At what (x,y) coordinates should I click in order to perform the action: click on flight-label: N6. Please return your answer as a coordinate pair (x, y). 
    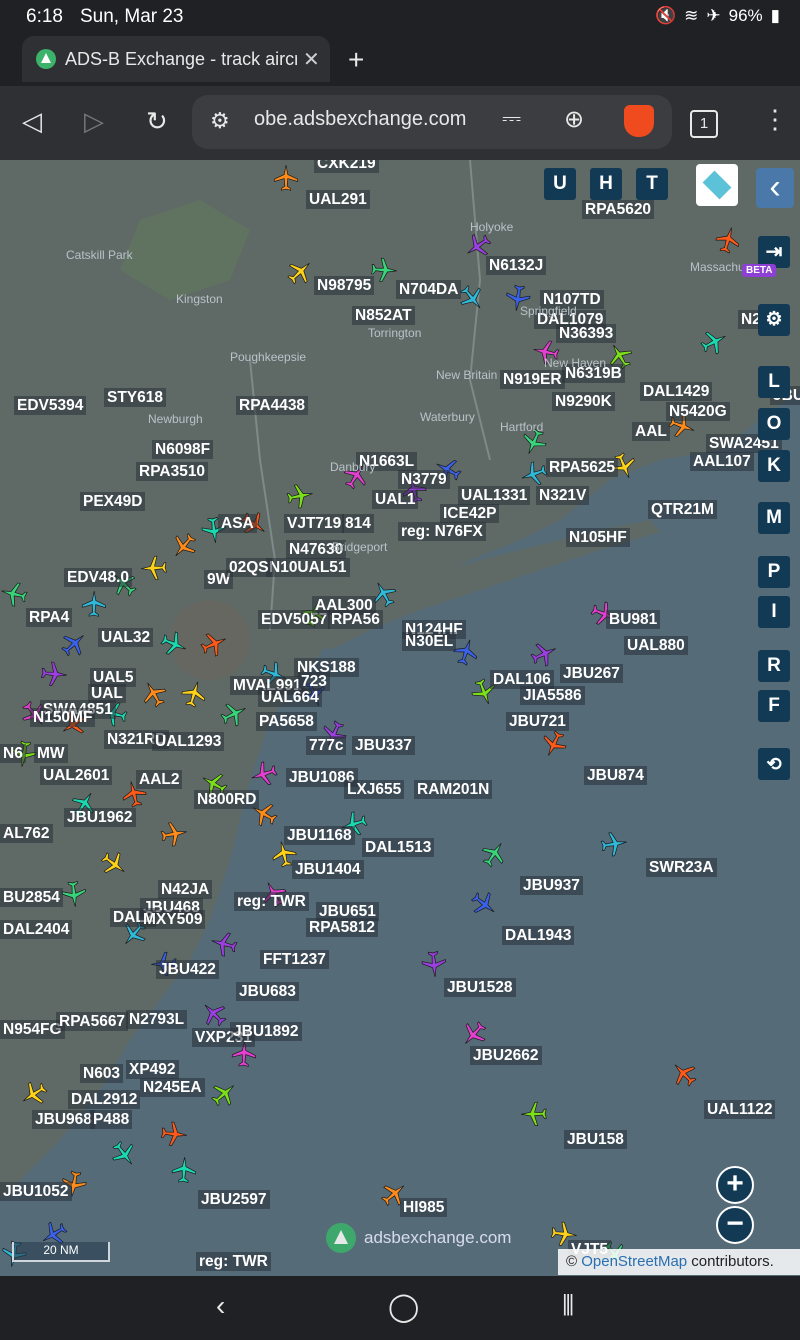
    Looking at the image, I should click on (13, 753).